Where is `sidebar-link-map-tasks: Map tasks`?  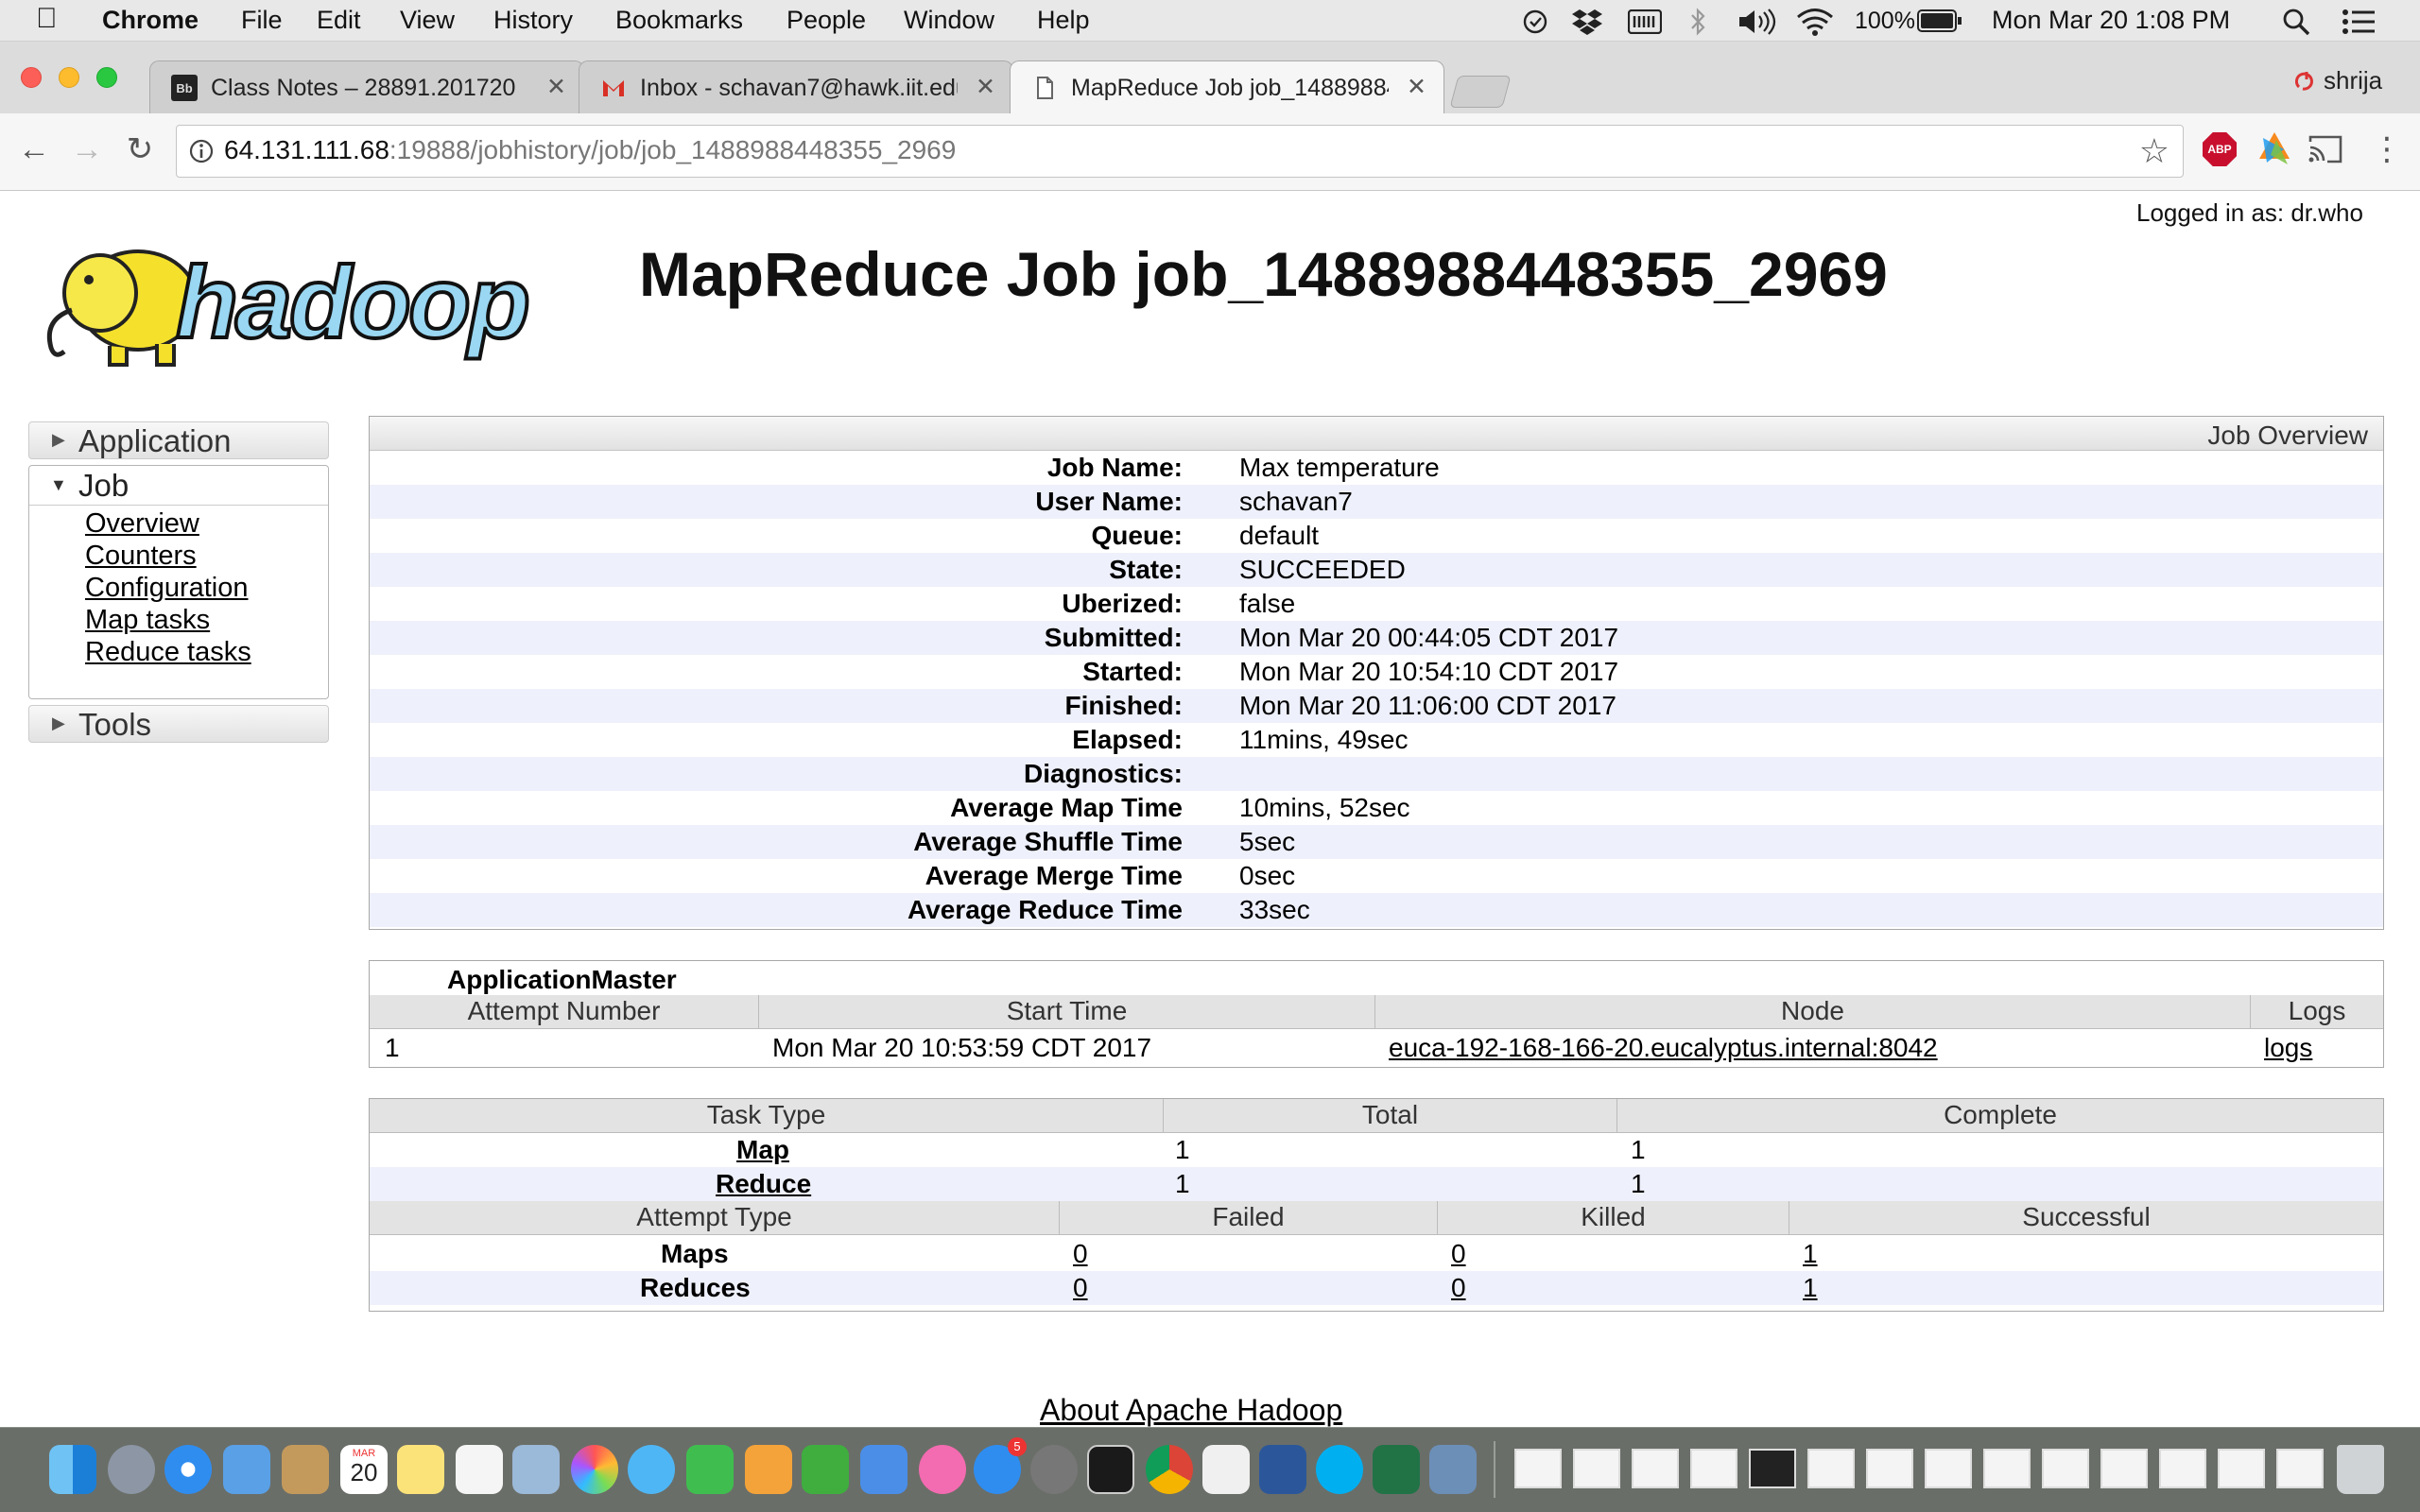
sidebar-link-map-tasks: Map tasks is located at coordinates (147, 620).